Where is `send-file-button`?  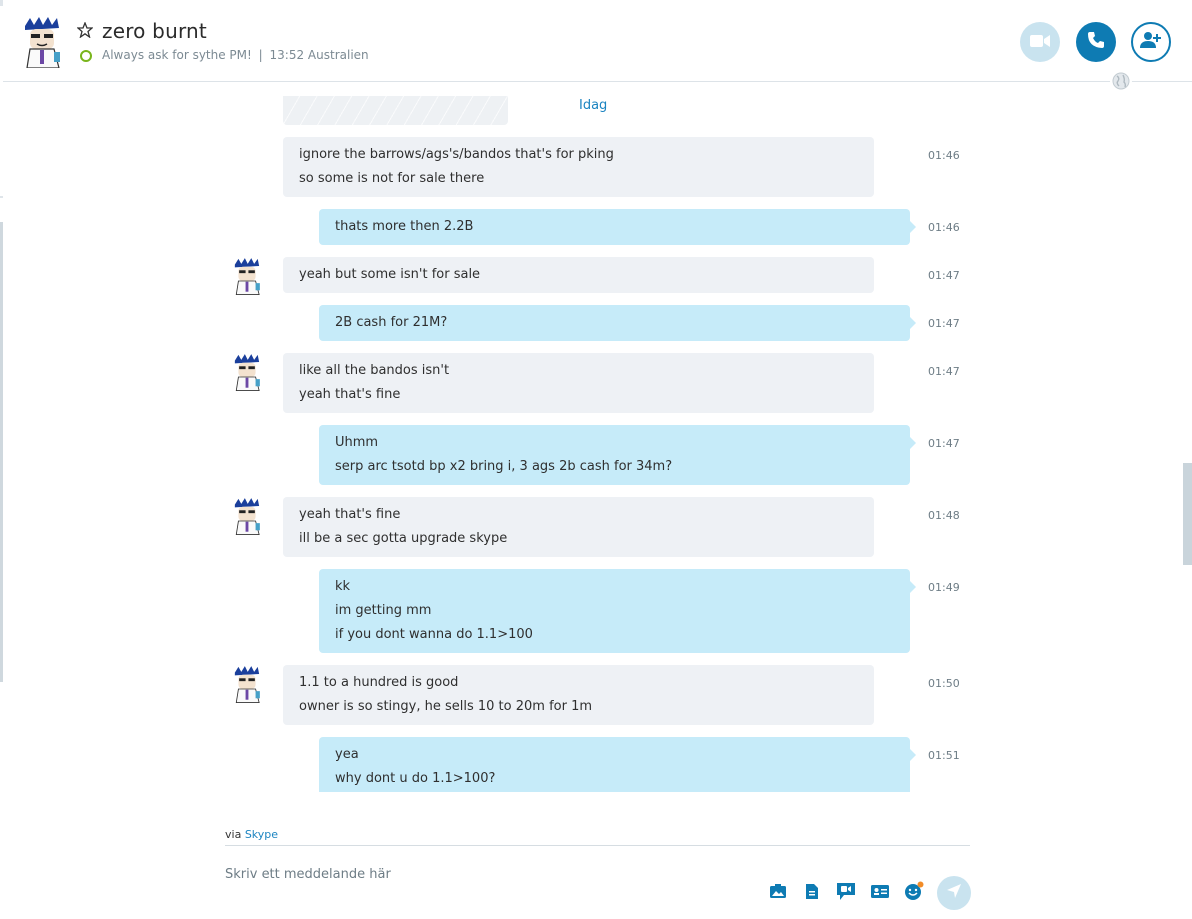 send-file-button is located at coordinates (812, 893).